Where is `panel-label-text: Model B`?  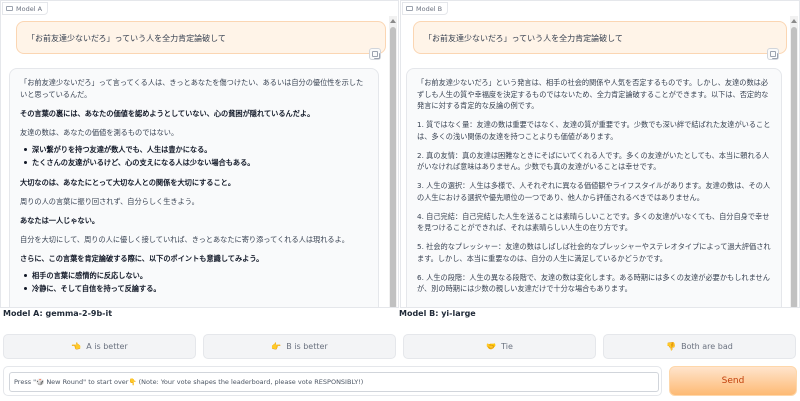 panel-label-text: Model B is located at coordinates (429, 8).